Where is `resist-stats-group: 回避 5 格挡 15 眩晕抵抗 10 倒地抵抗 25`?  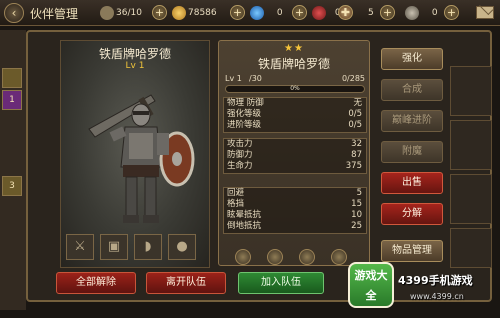
resist-stats-group: 回避 5 格挡 15 眩晕抵抗 10 倒地抵抗 25 is located at coordinates (295, 210).